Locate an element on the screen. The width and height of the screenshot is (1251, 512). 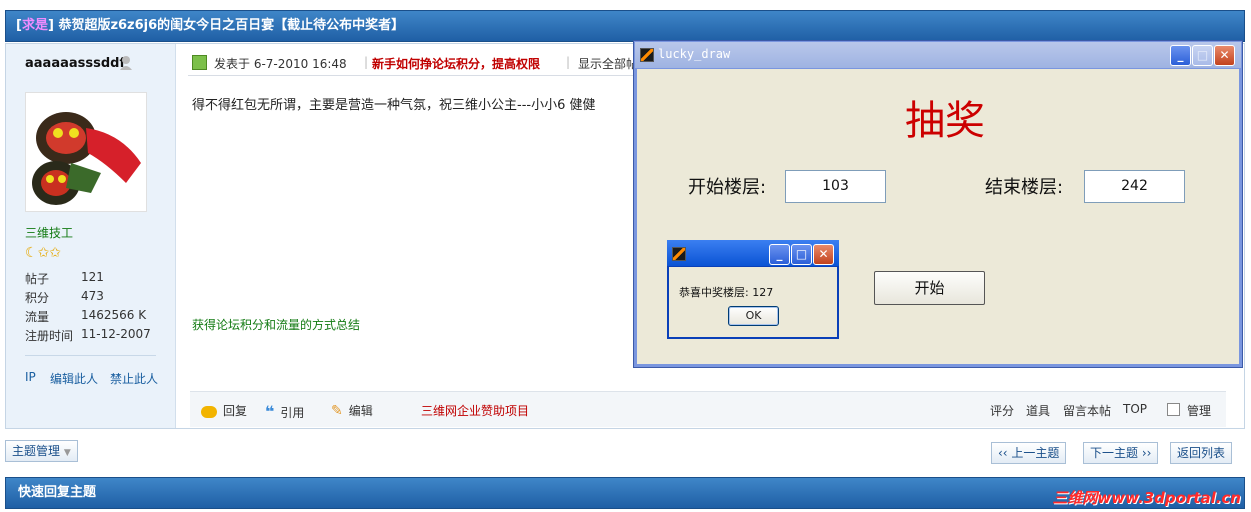
rank-stars: ☾✩✩ is located at coordinates (43, 253).